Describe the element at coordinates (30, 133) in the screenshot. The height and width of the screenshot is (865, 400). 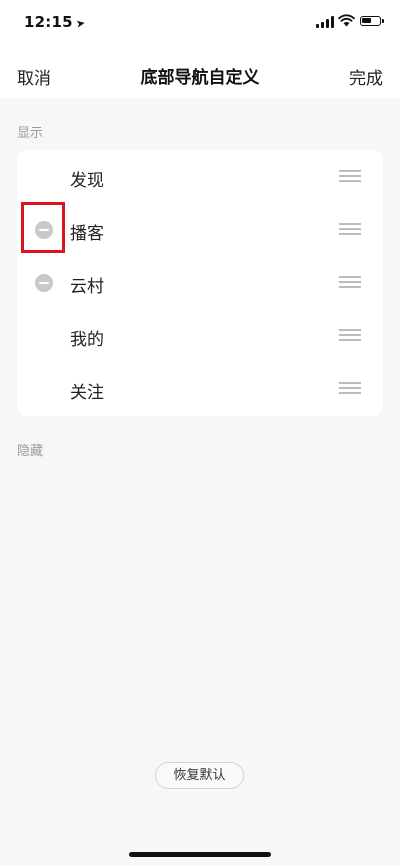
I see `visible-section-label: 显示` at that location.